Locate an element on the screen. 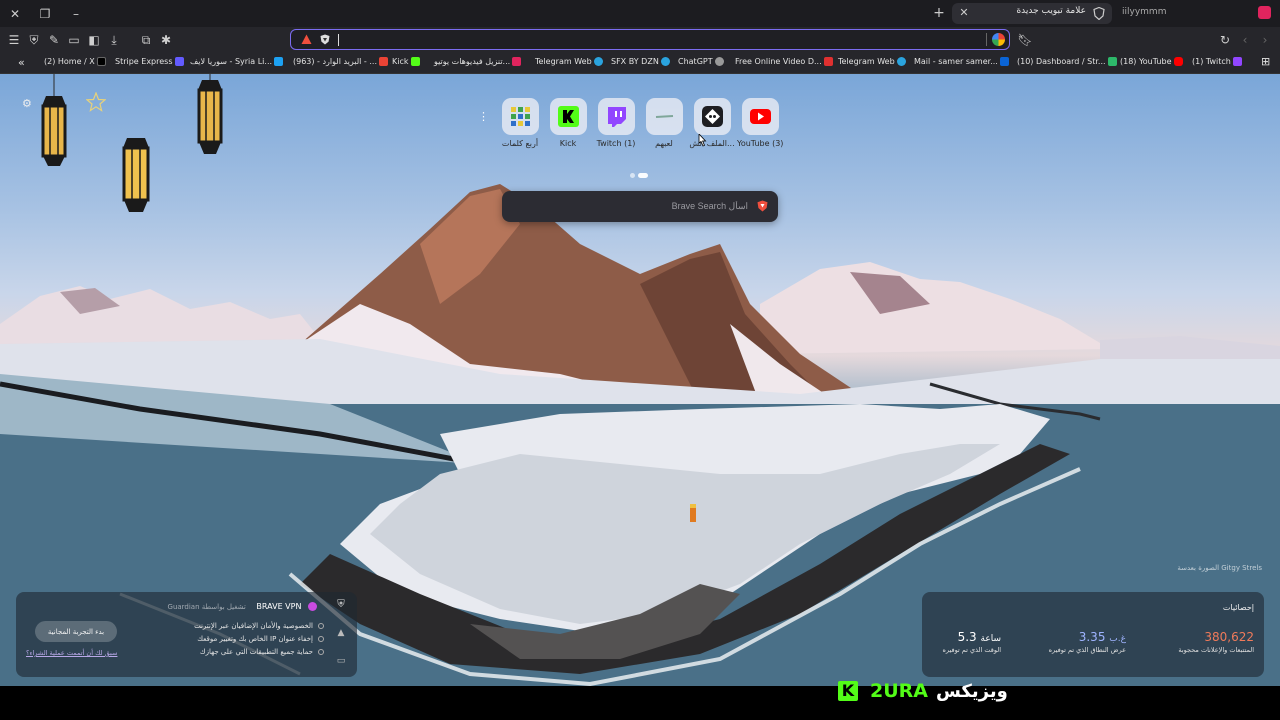 Image resolution: width=1280 pixels, height=720 pixels. stat-bandwidth: غ.ب 3.35 عرض النطاق الذي تم توفيره is located at coordinates (1087, 642).